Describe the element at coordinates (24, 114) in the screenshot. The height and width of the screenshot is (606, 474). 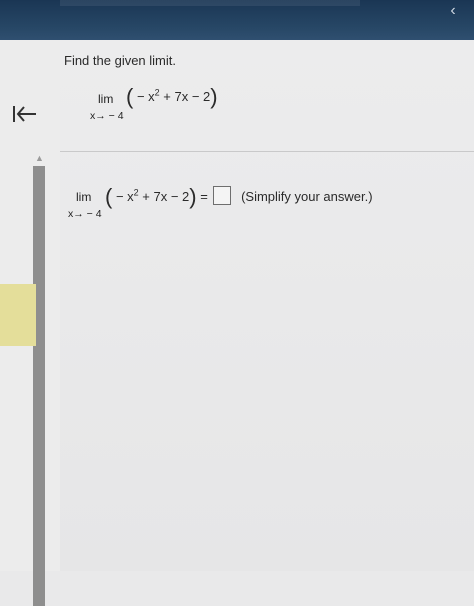
I see `collapse-left-icon` at that location.